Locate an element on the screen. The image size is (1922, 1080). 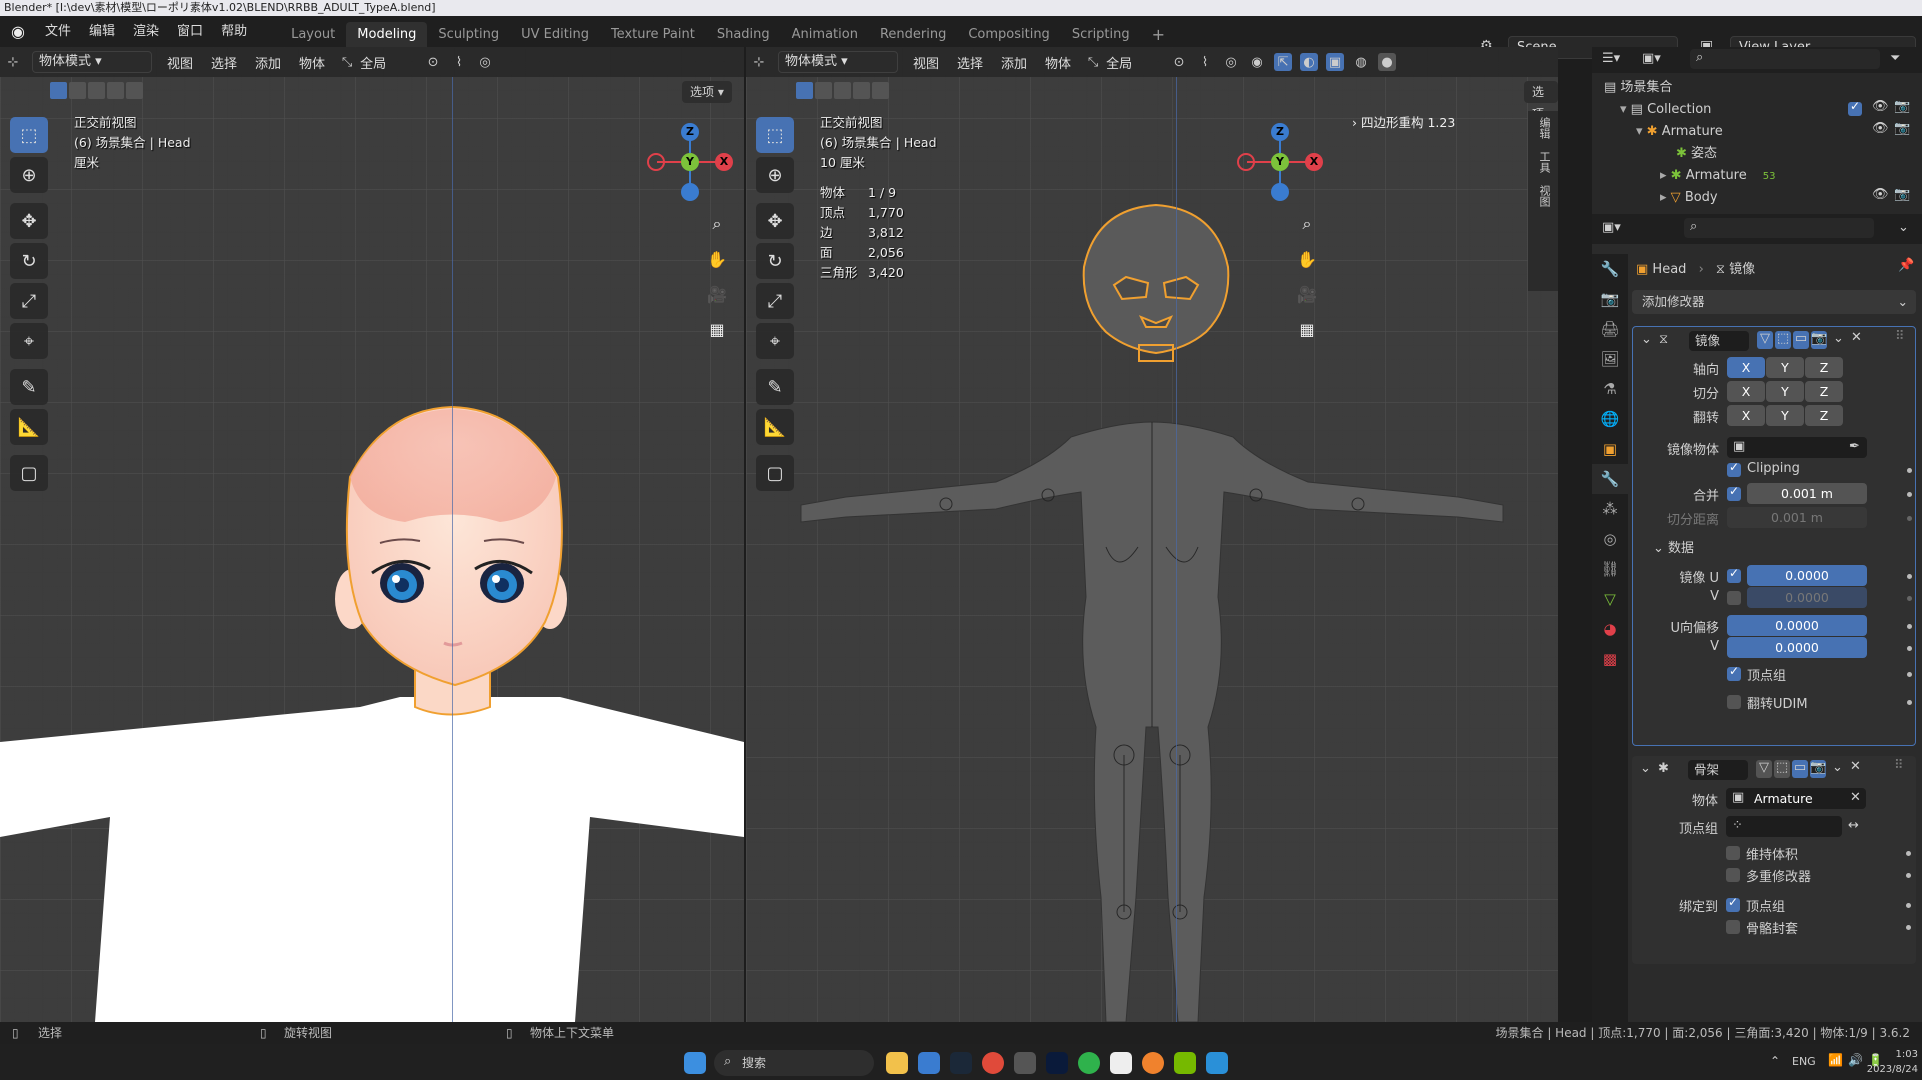
mirror-u-checkbox is located at coordinates (1734, 574).